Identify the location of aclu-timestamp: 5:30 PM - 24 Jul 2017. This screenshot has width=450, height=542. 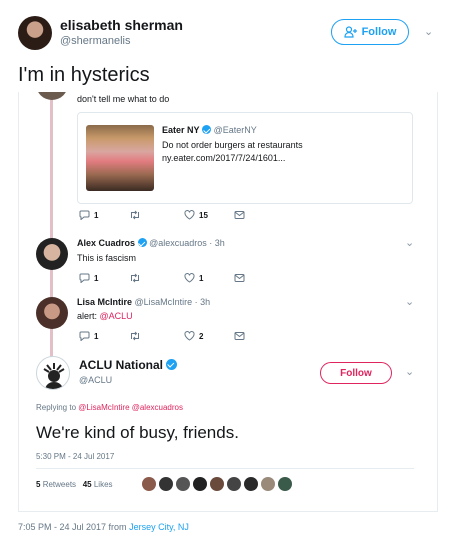
(75, 456).